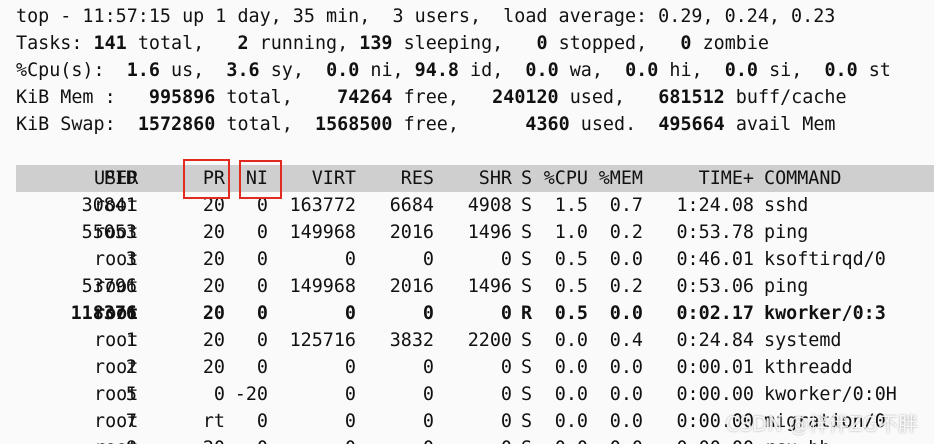 This screenshot has width=934, height=444. I want to click on cpu-hi: 0.0, so click(642, 70).